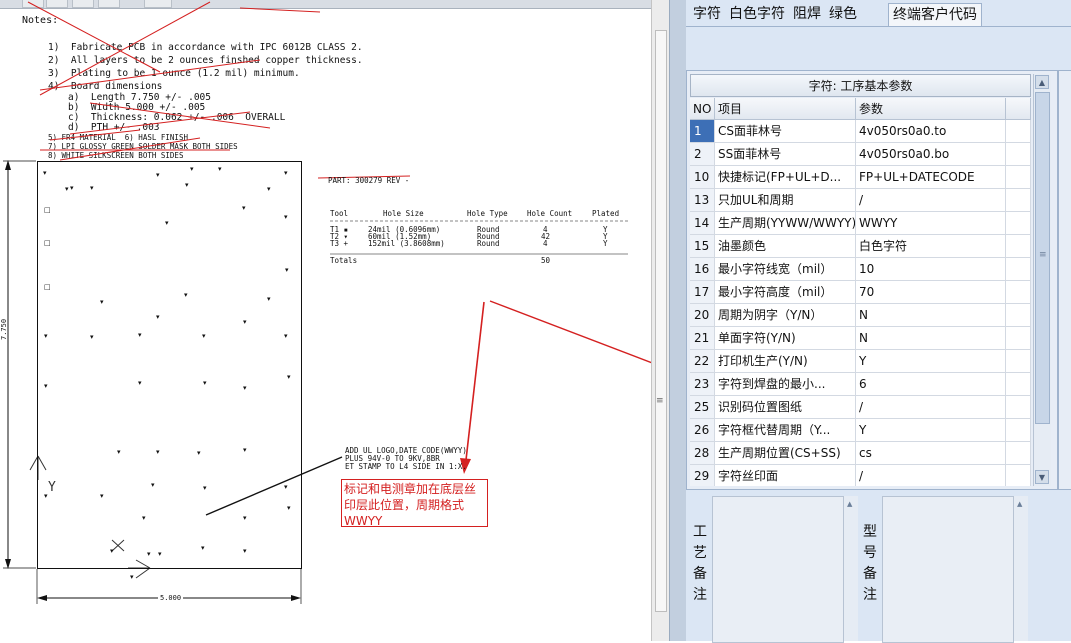 Image resolution: width=1071 pixels, height=643 pixels. Describe the element at coordinates (702, 223) in the screenshot. I see `row-number: 14` at that location.